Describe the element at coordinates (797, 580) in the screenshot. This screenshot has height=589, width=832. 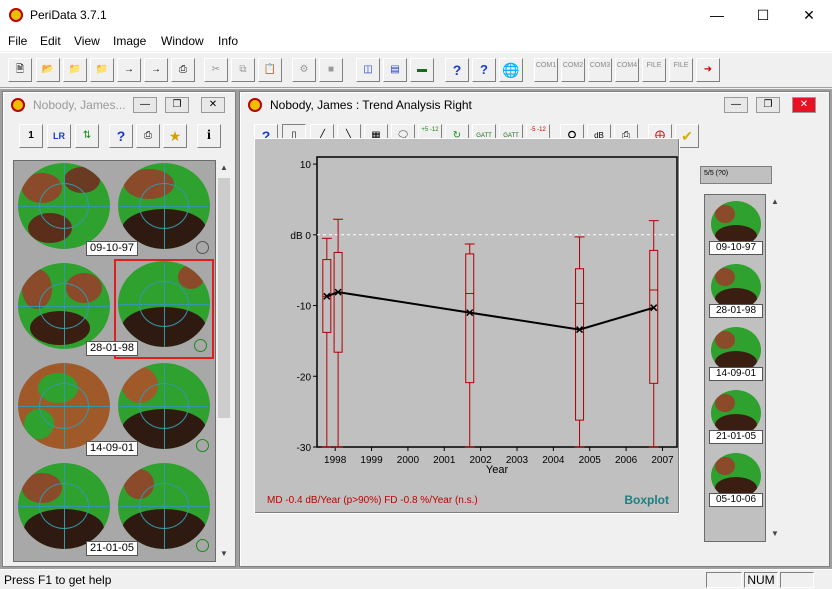
I see `status-scrl-indicator` at that location.